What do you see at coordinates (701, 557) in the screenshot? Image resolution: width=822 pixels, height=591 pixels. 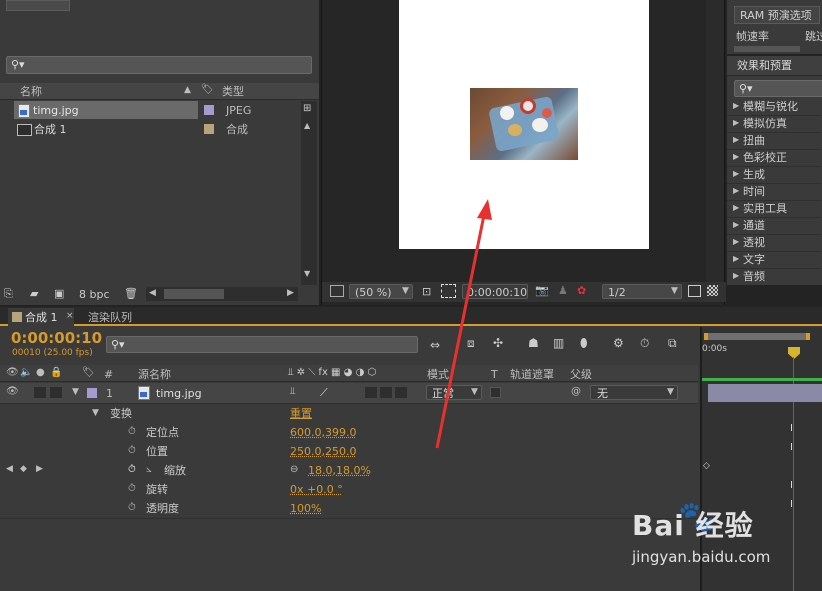 I see `watermark-url: jingyan.baidu.com` at bounding box center [701, 557].